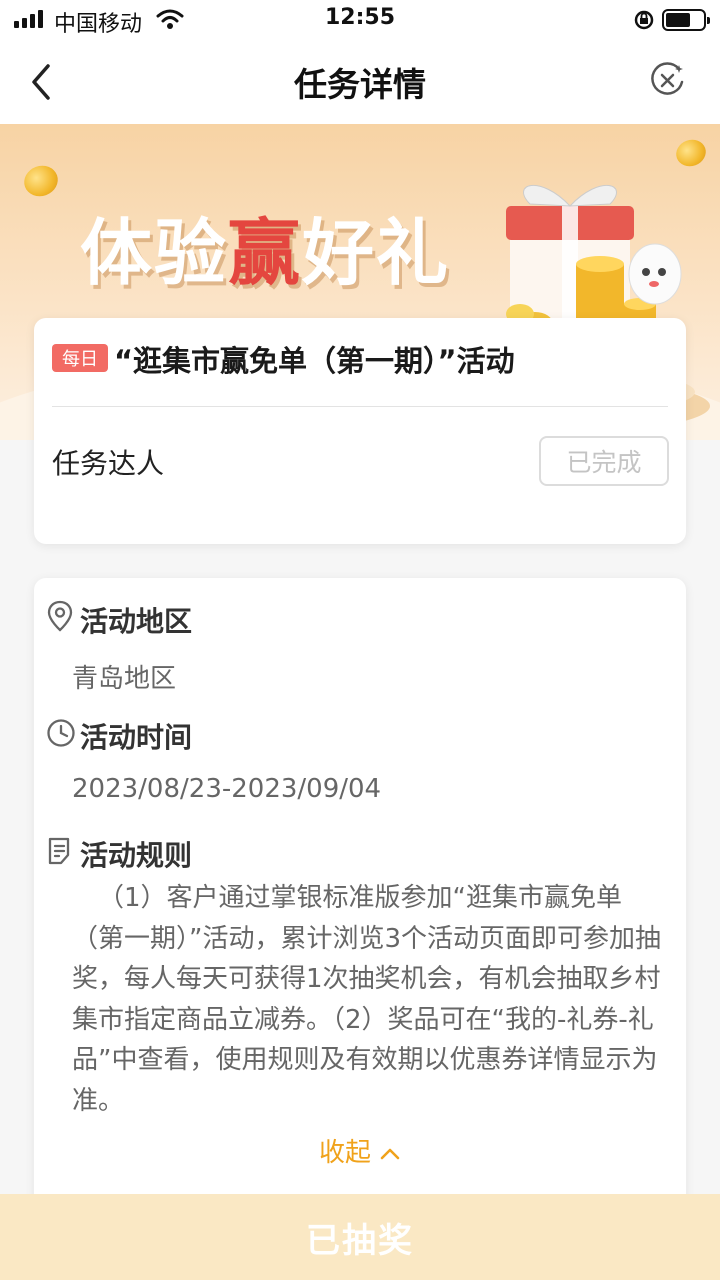 Image resolution: width=720 pixels, height=1280 pixels. Describe the element at coordinates (41, 181) in the screenshot. I see `coin-icon` at that location.